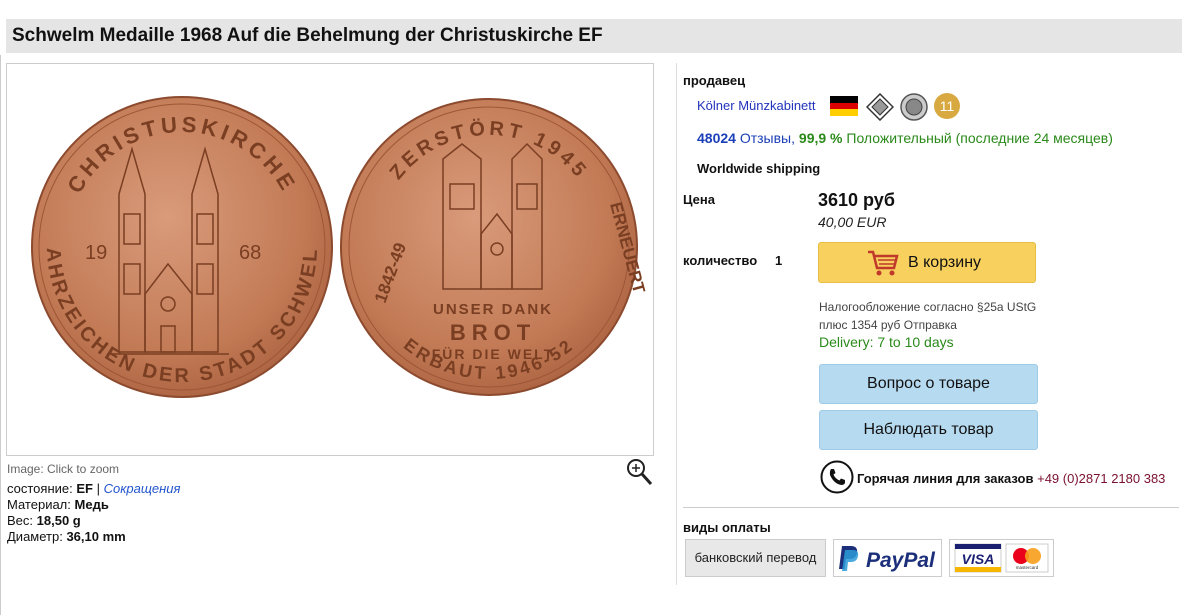 This screenshot has height=616, width=1199. I want to click on seller-badge-count: 11, so click(947, 106).